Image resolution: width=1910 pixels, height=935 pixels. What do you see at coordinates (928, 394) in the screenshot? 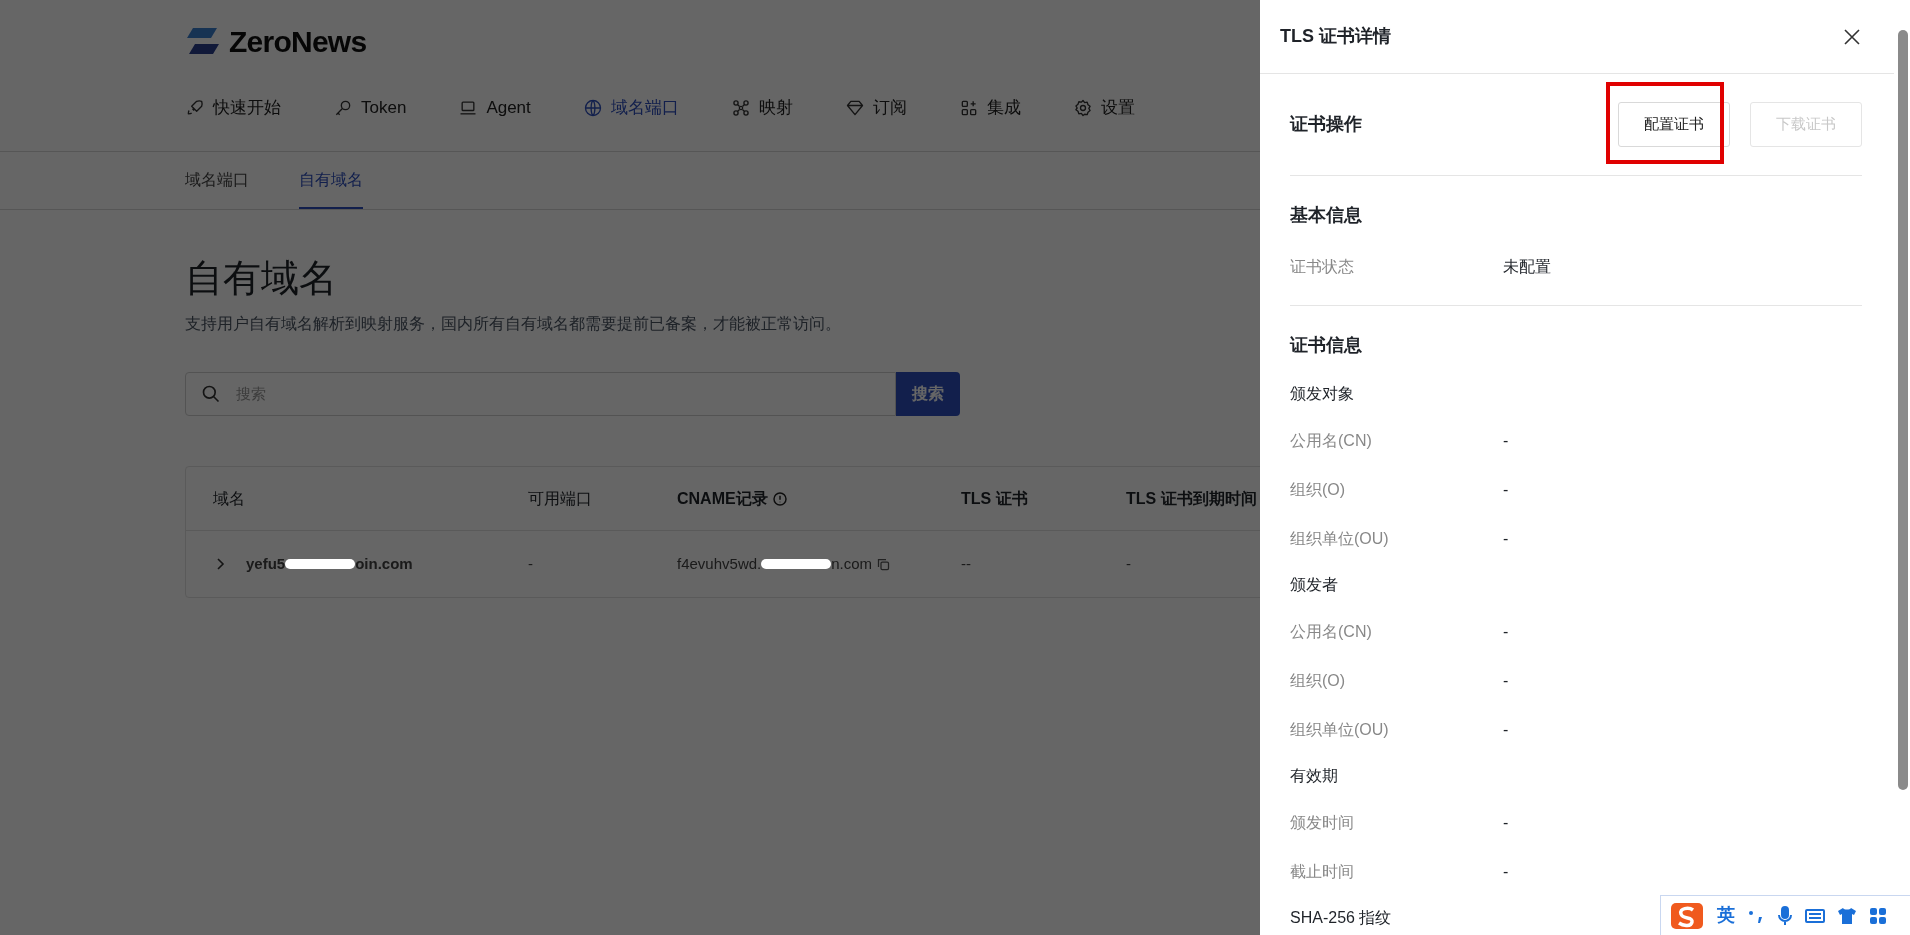
I see `search-button: 搜索` at bounding box center [928, 394].